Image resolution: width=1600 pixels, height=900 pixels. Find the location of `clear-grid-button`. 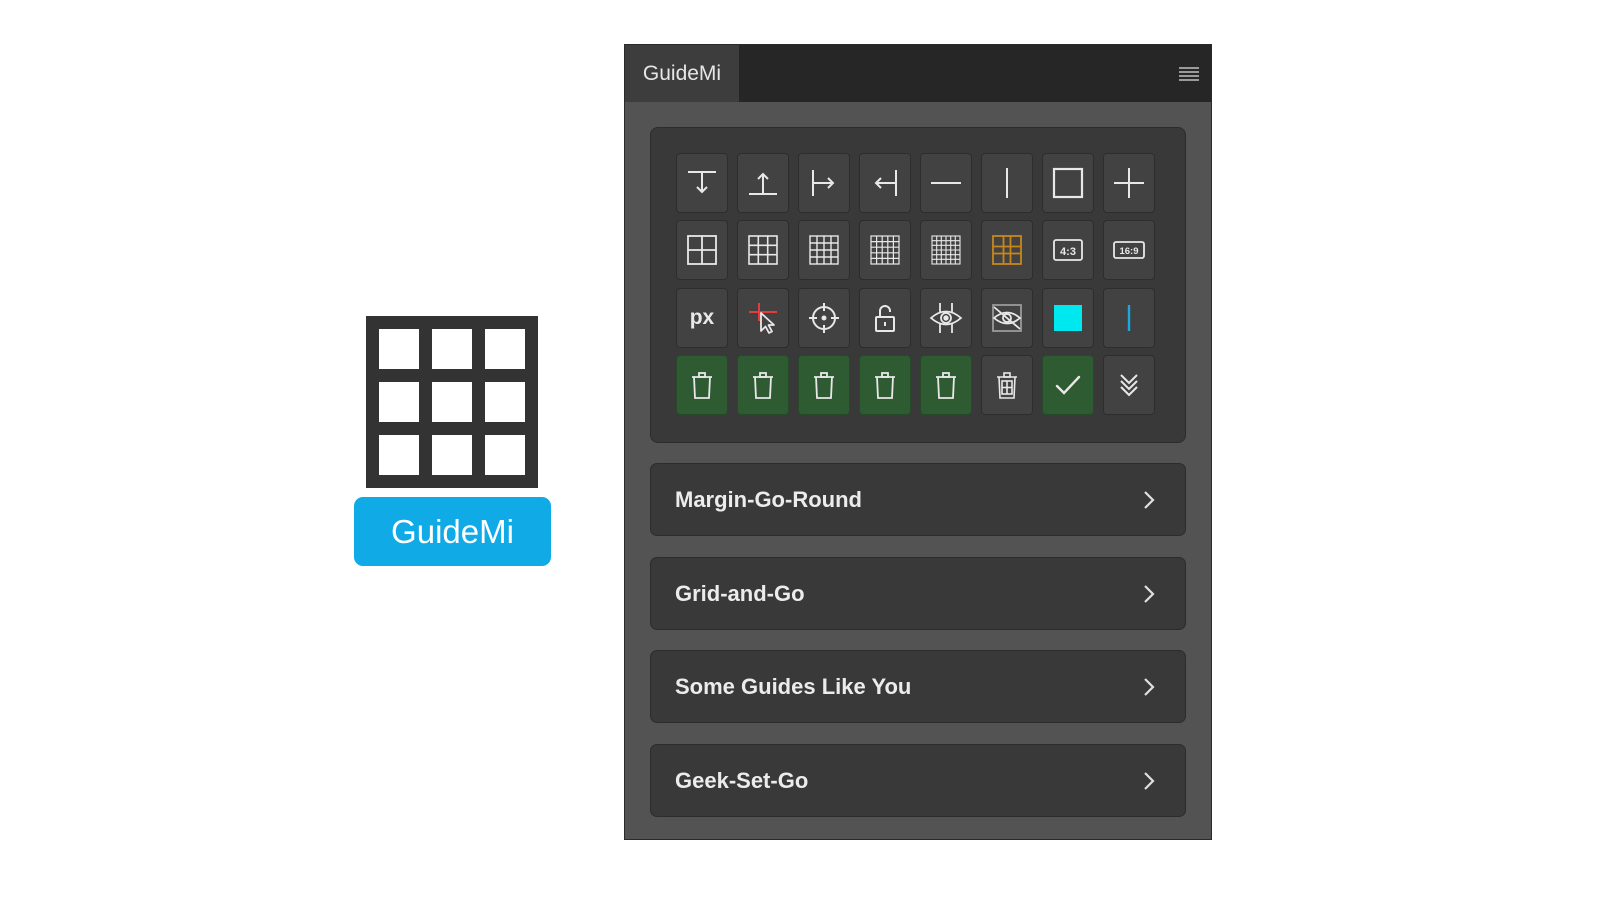

clear-grid-button is located at coordinates (1007, 385).